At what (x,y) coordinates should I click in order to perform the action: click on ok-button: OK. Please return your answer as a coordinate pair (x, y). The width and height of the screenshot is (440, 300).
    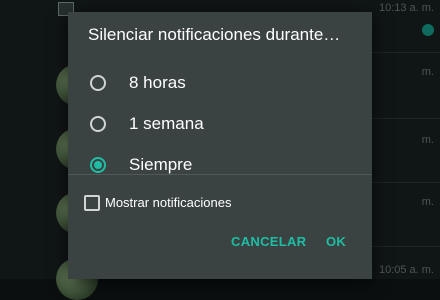
    Looking at the image, I should click on (336, 241).